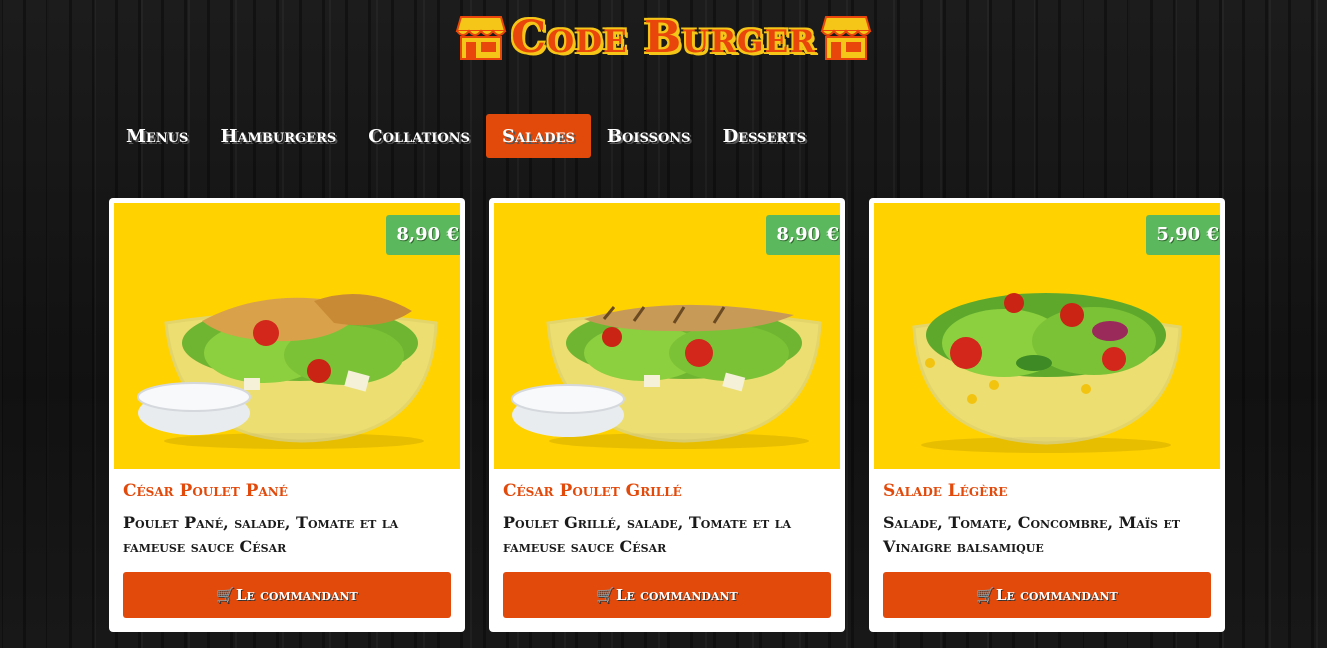  Describe the element at coordinates (157, 136) in the screenshot. I see `tab-menus: Menus` at that location.